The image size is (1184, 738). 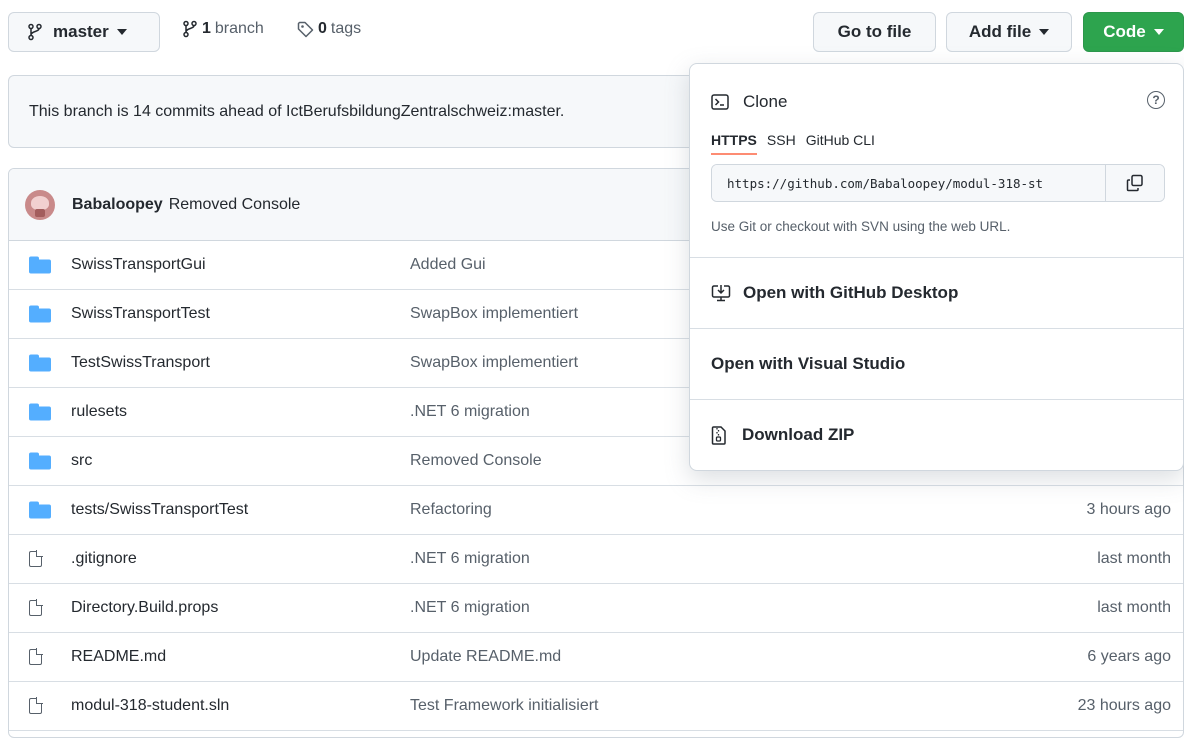 What do you see at coordinates (305, 29) in the screenshot?
I see `tag-icon` at bounding box center [305, 29].